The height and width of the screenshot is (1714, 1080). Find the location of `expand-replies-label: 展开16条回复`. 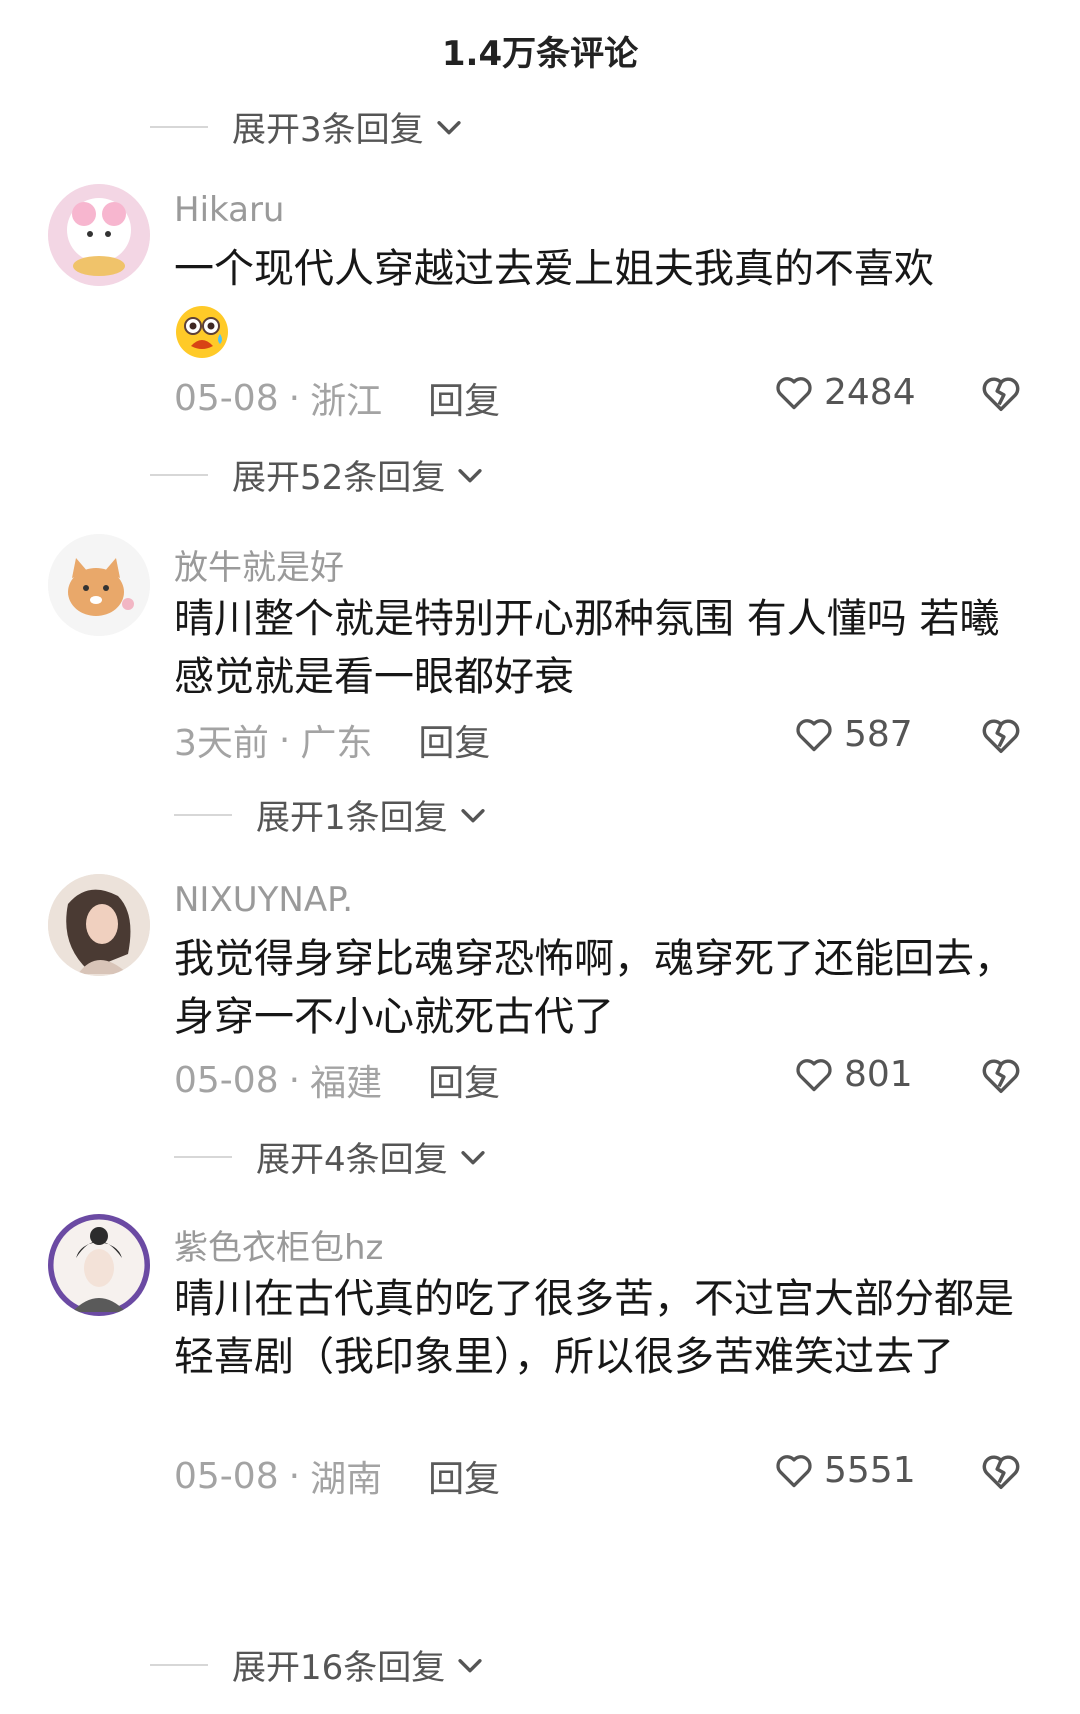

expand-replies-label: 展开16条回复 is located at coordinates (339, 1668).